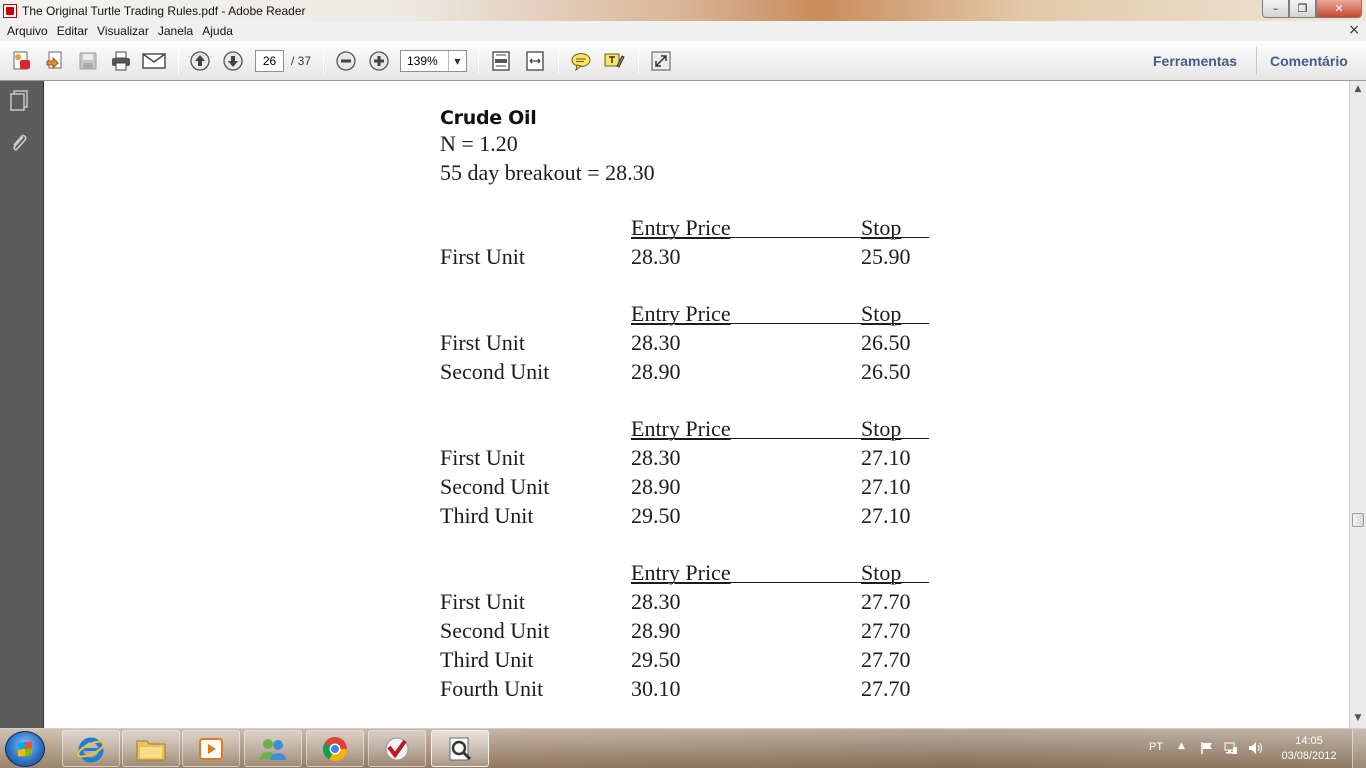 This screenshot has width=1366, height=768. Describe the element at coordinates (535, 61) in the screenshot. I see `fit-width-icon` at that location.